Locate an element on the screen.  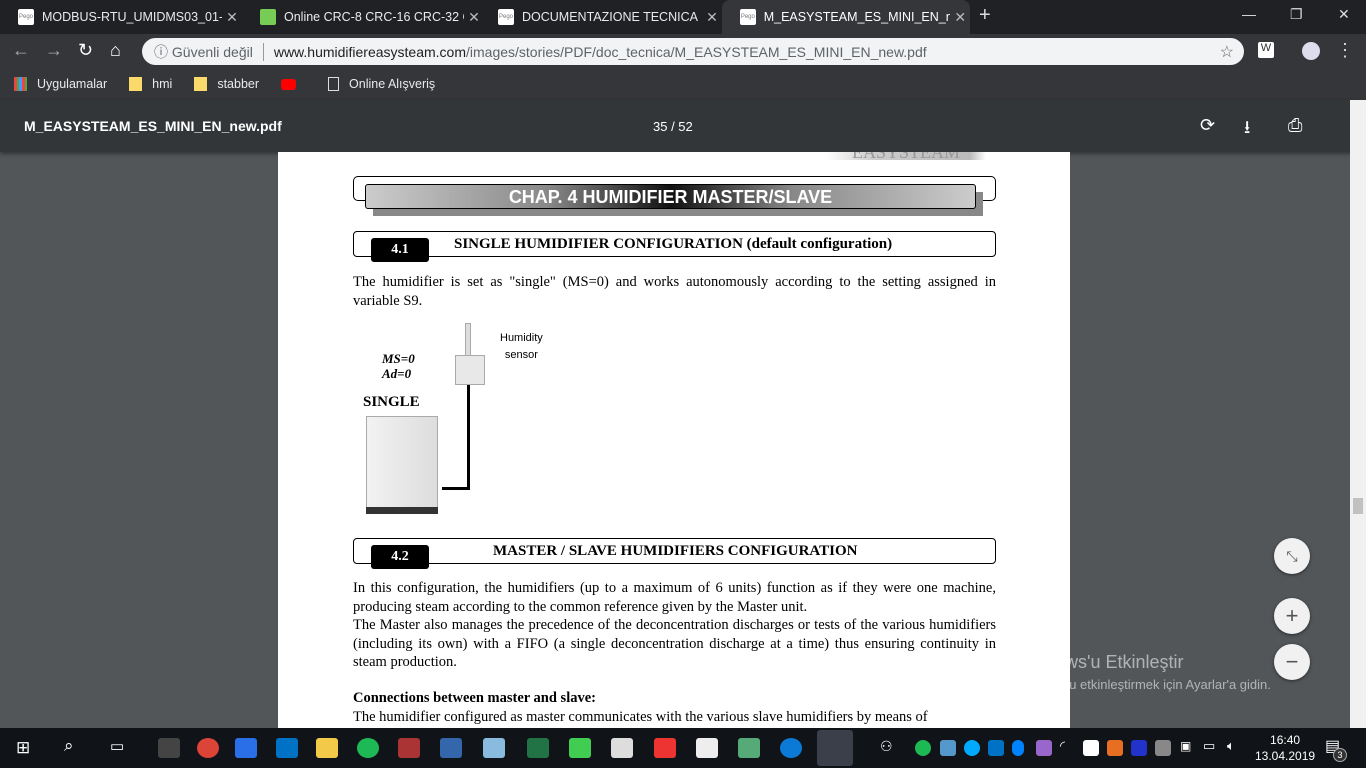
spotify-tray-icon is located at coordinates (923, 748).